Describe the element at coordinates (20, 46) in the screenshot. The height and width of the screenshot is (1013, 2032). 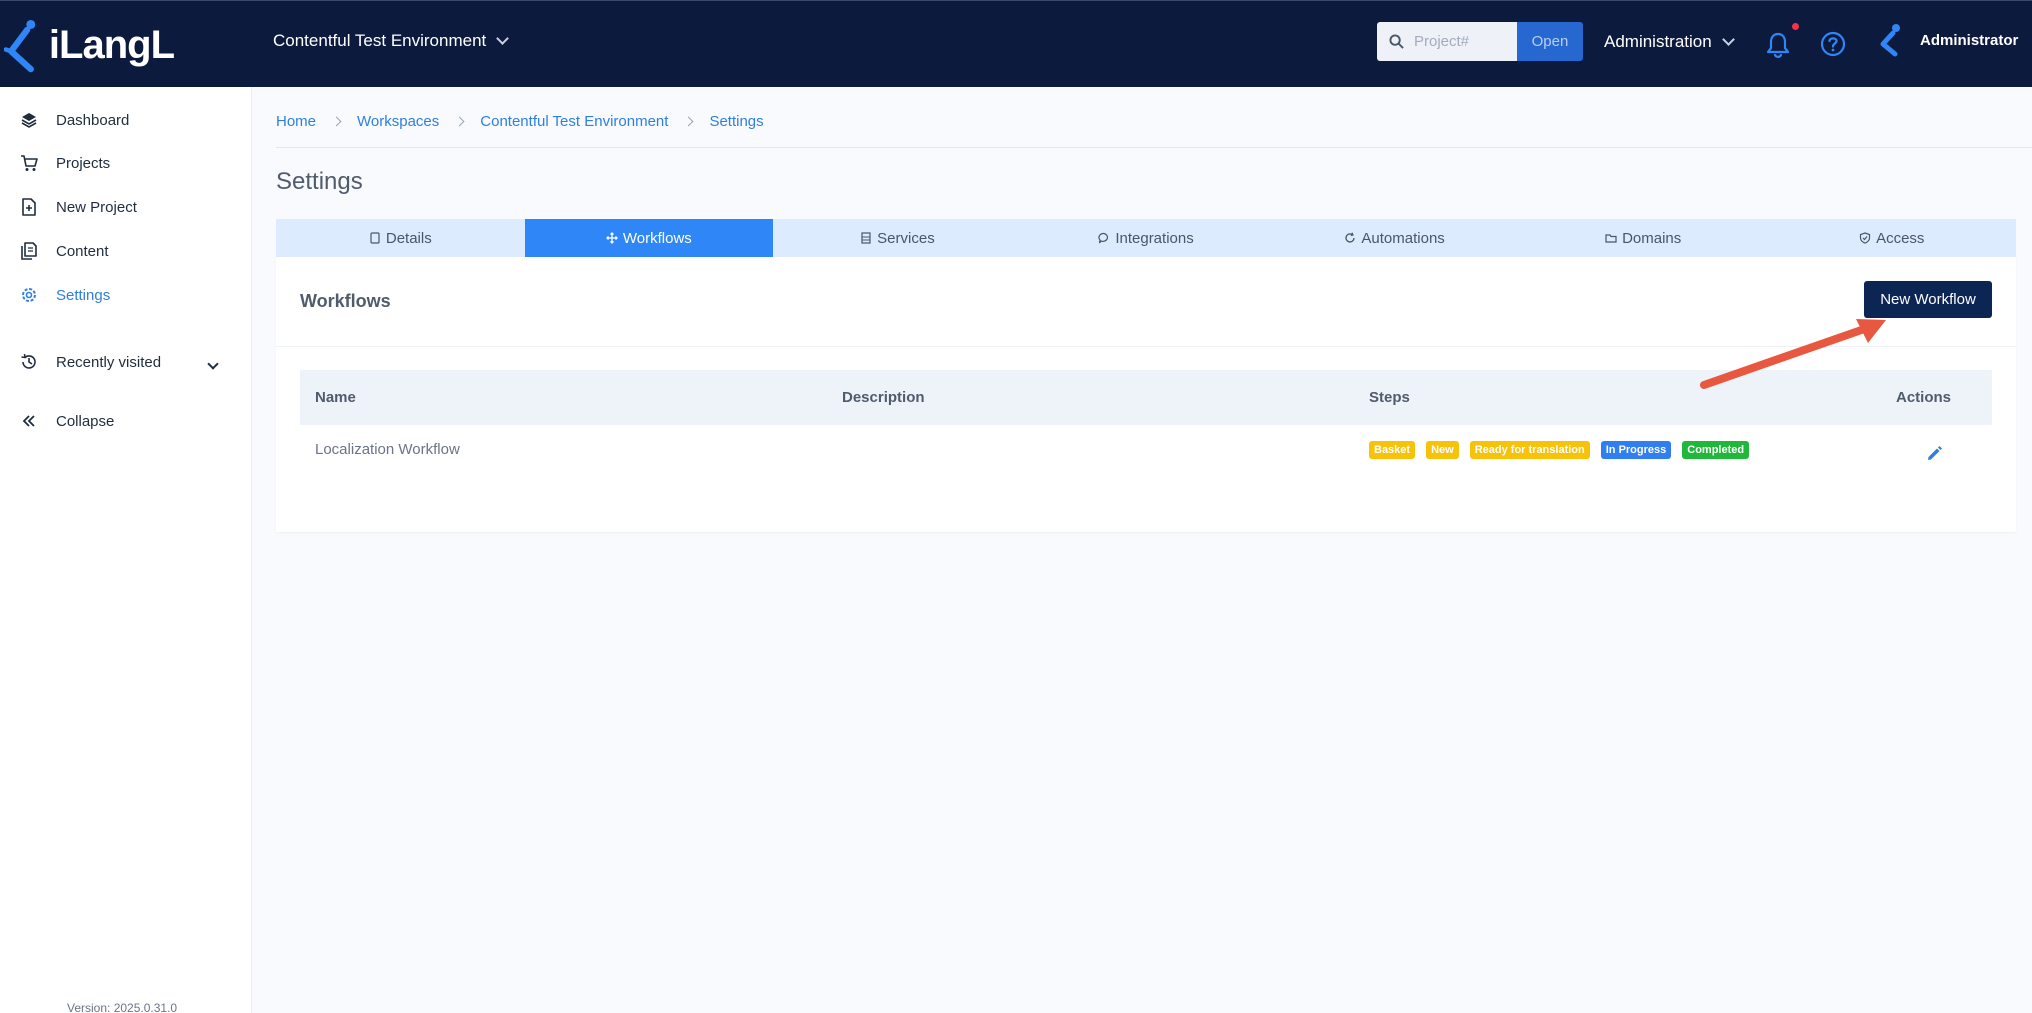
I see `logo-icon` at that location.